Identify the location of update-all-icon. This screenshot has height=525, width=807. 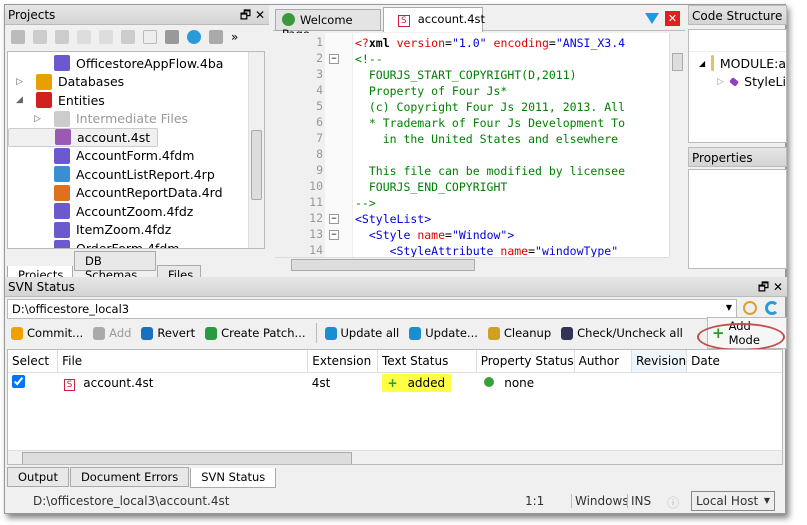
(330, 333).